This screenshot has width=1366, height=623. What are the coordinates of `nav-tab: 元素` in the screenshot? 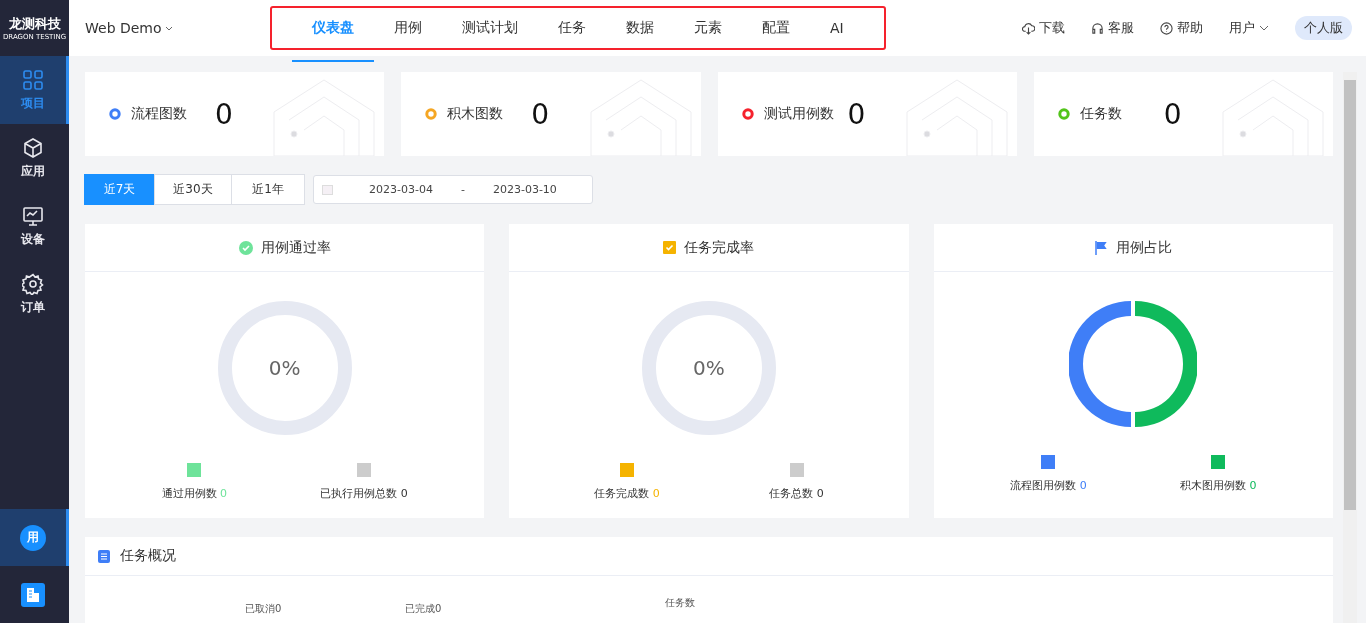 It's located at (708, 35).